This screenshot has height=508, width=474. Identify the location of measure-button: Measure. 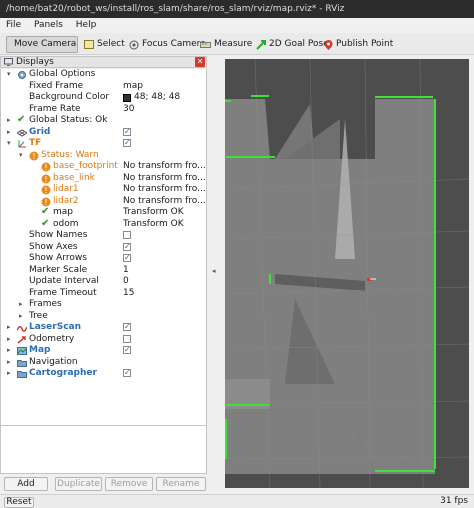
(226, 44).